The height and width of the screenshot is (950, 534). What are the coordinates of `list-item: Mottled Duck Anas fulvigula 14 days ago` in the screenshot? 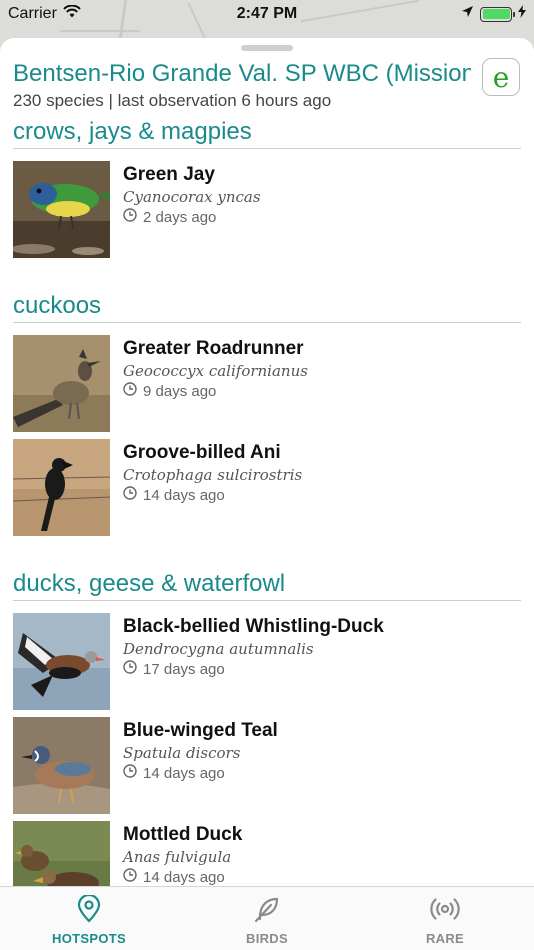 It's located at (273, 853).